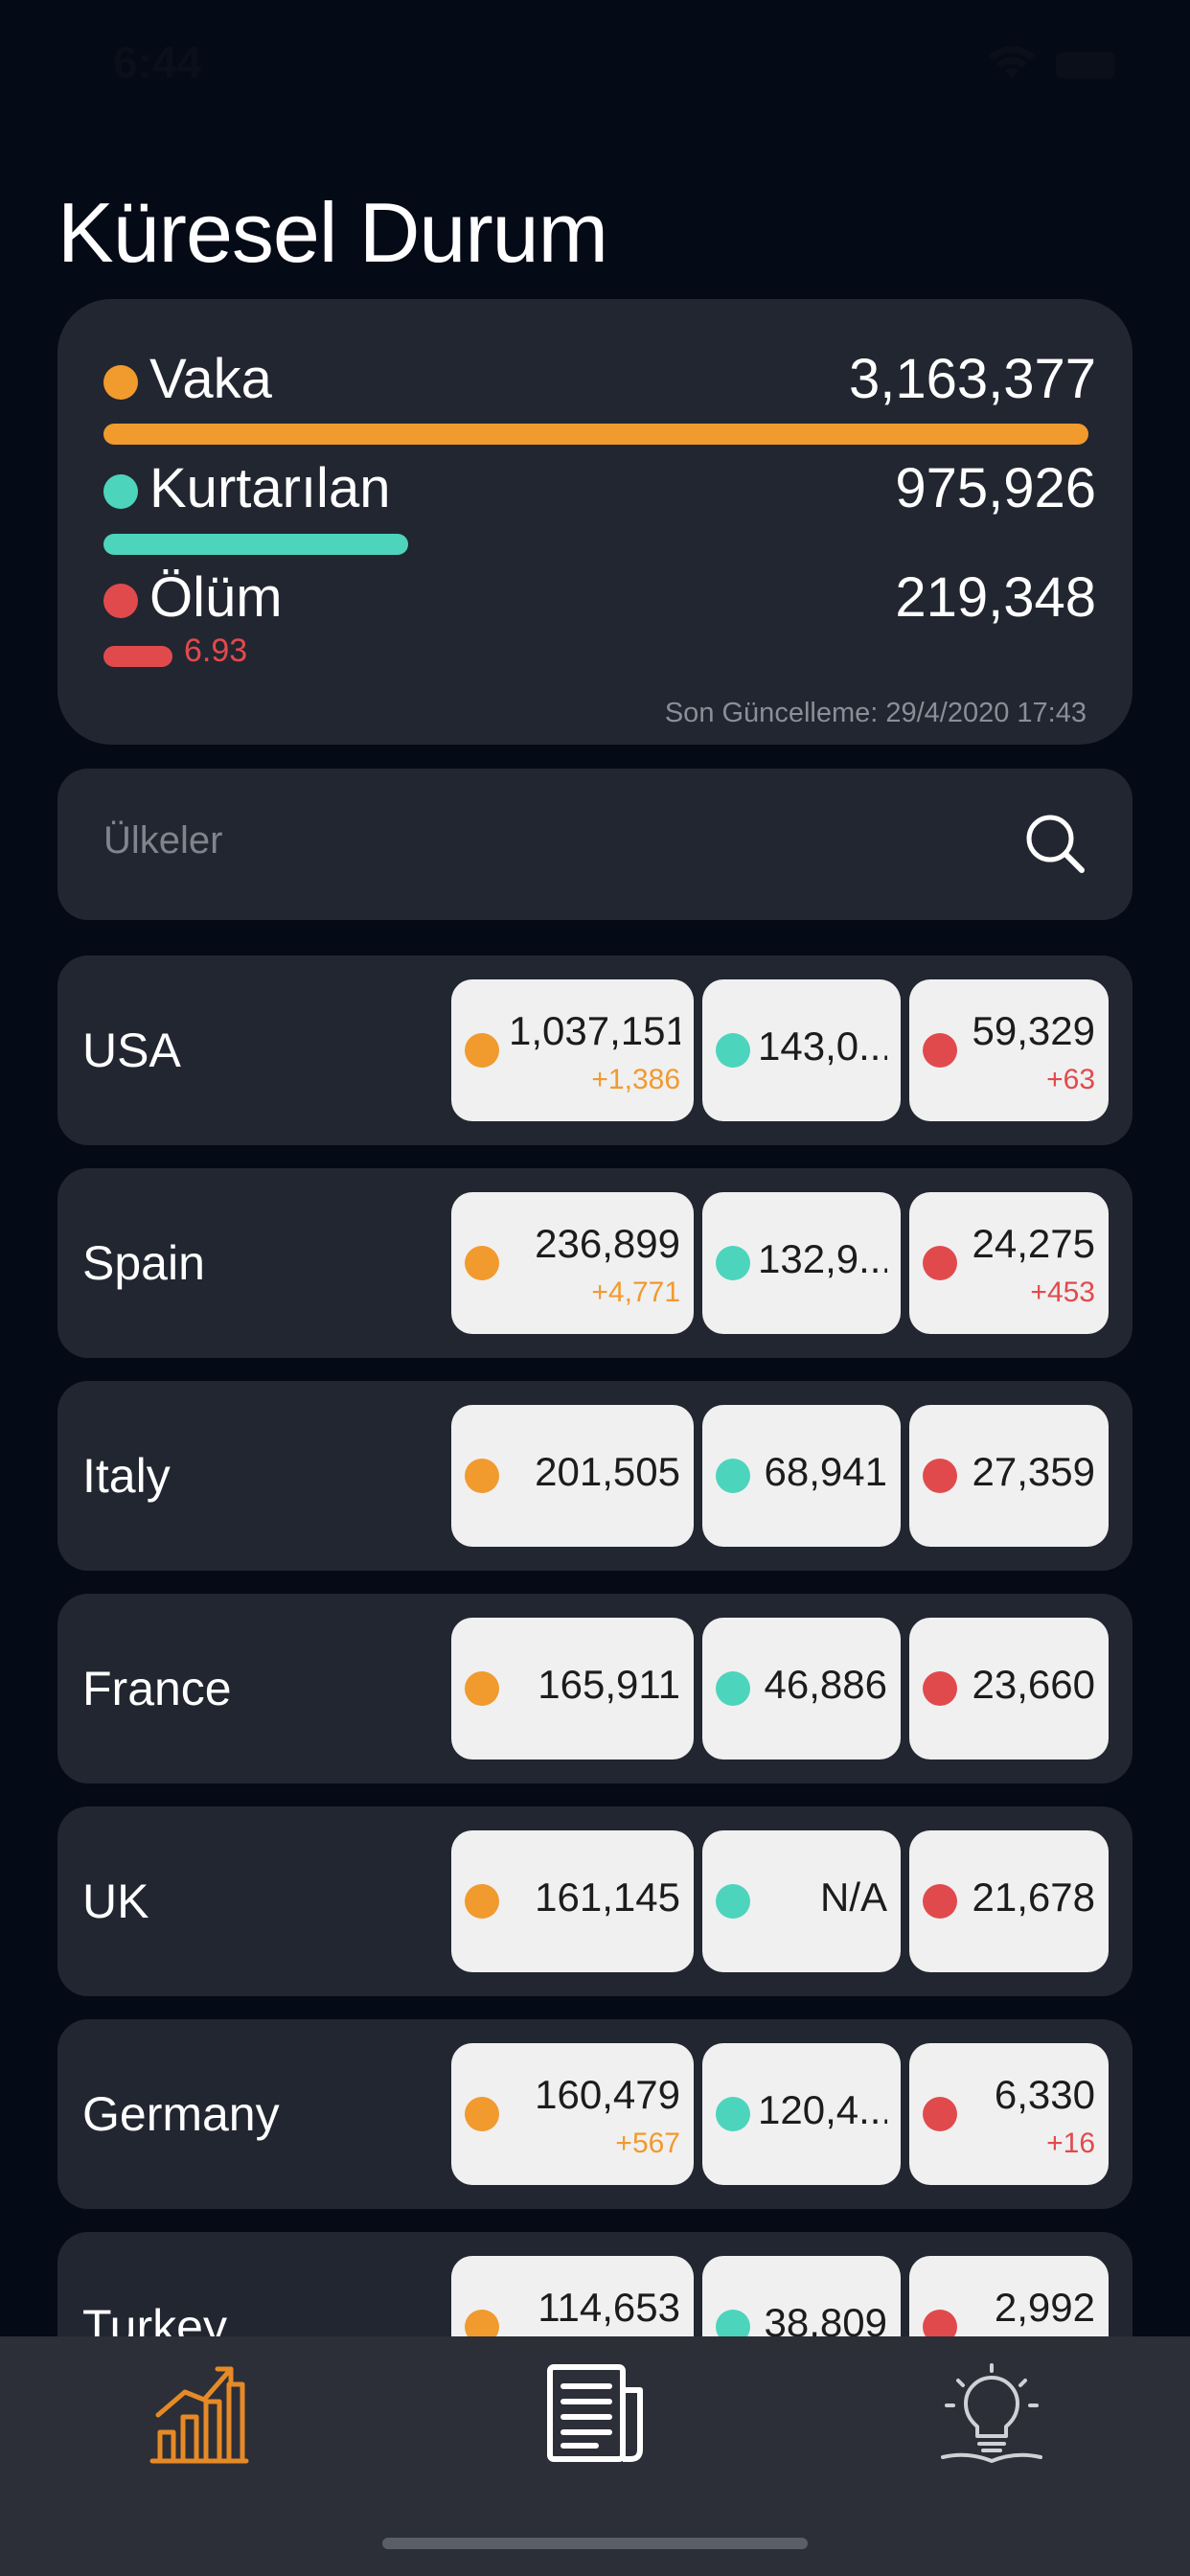 Image resolution: width=1190 pixels, height=2576 pixels. Describe the element at coordinates (600, 379) in the screenshot. I see `cases-row: Vaka 3,163,377` at that location.